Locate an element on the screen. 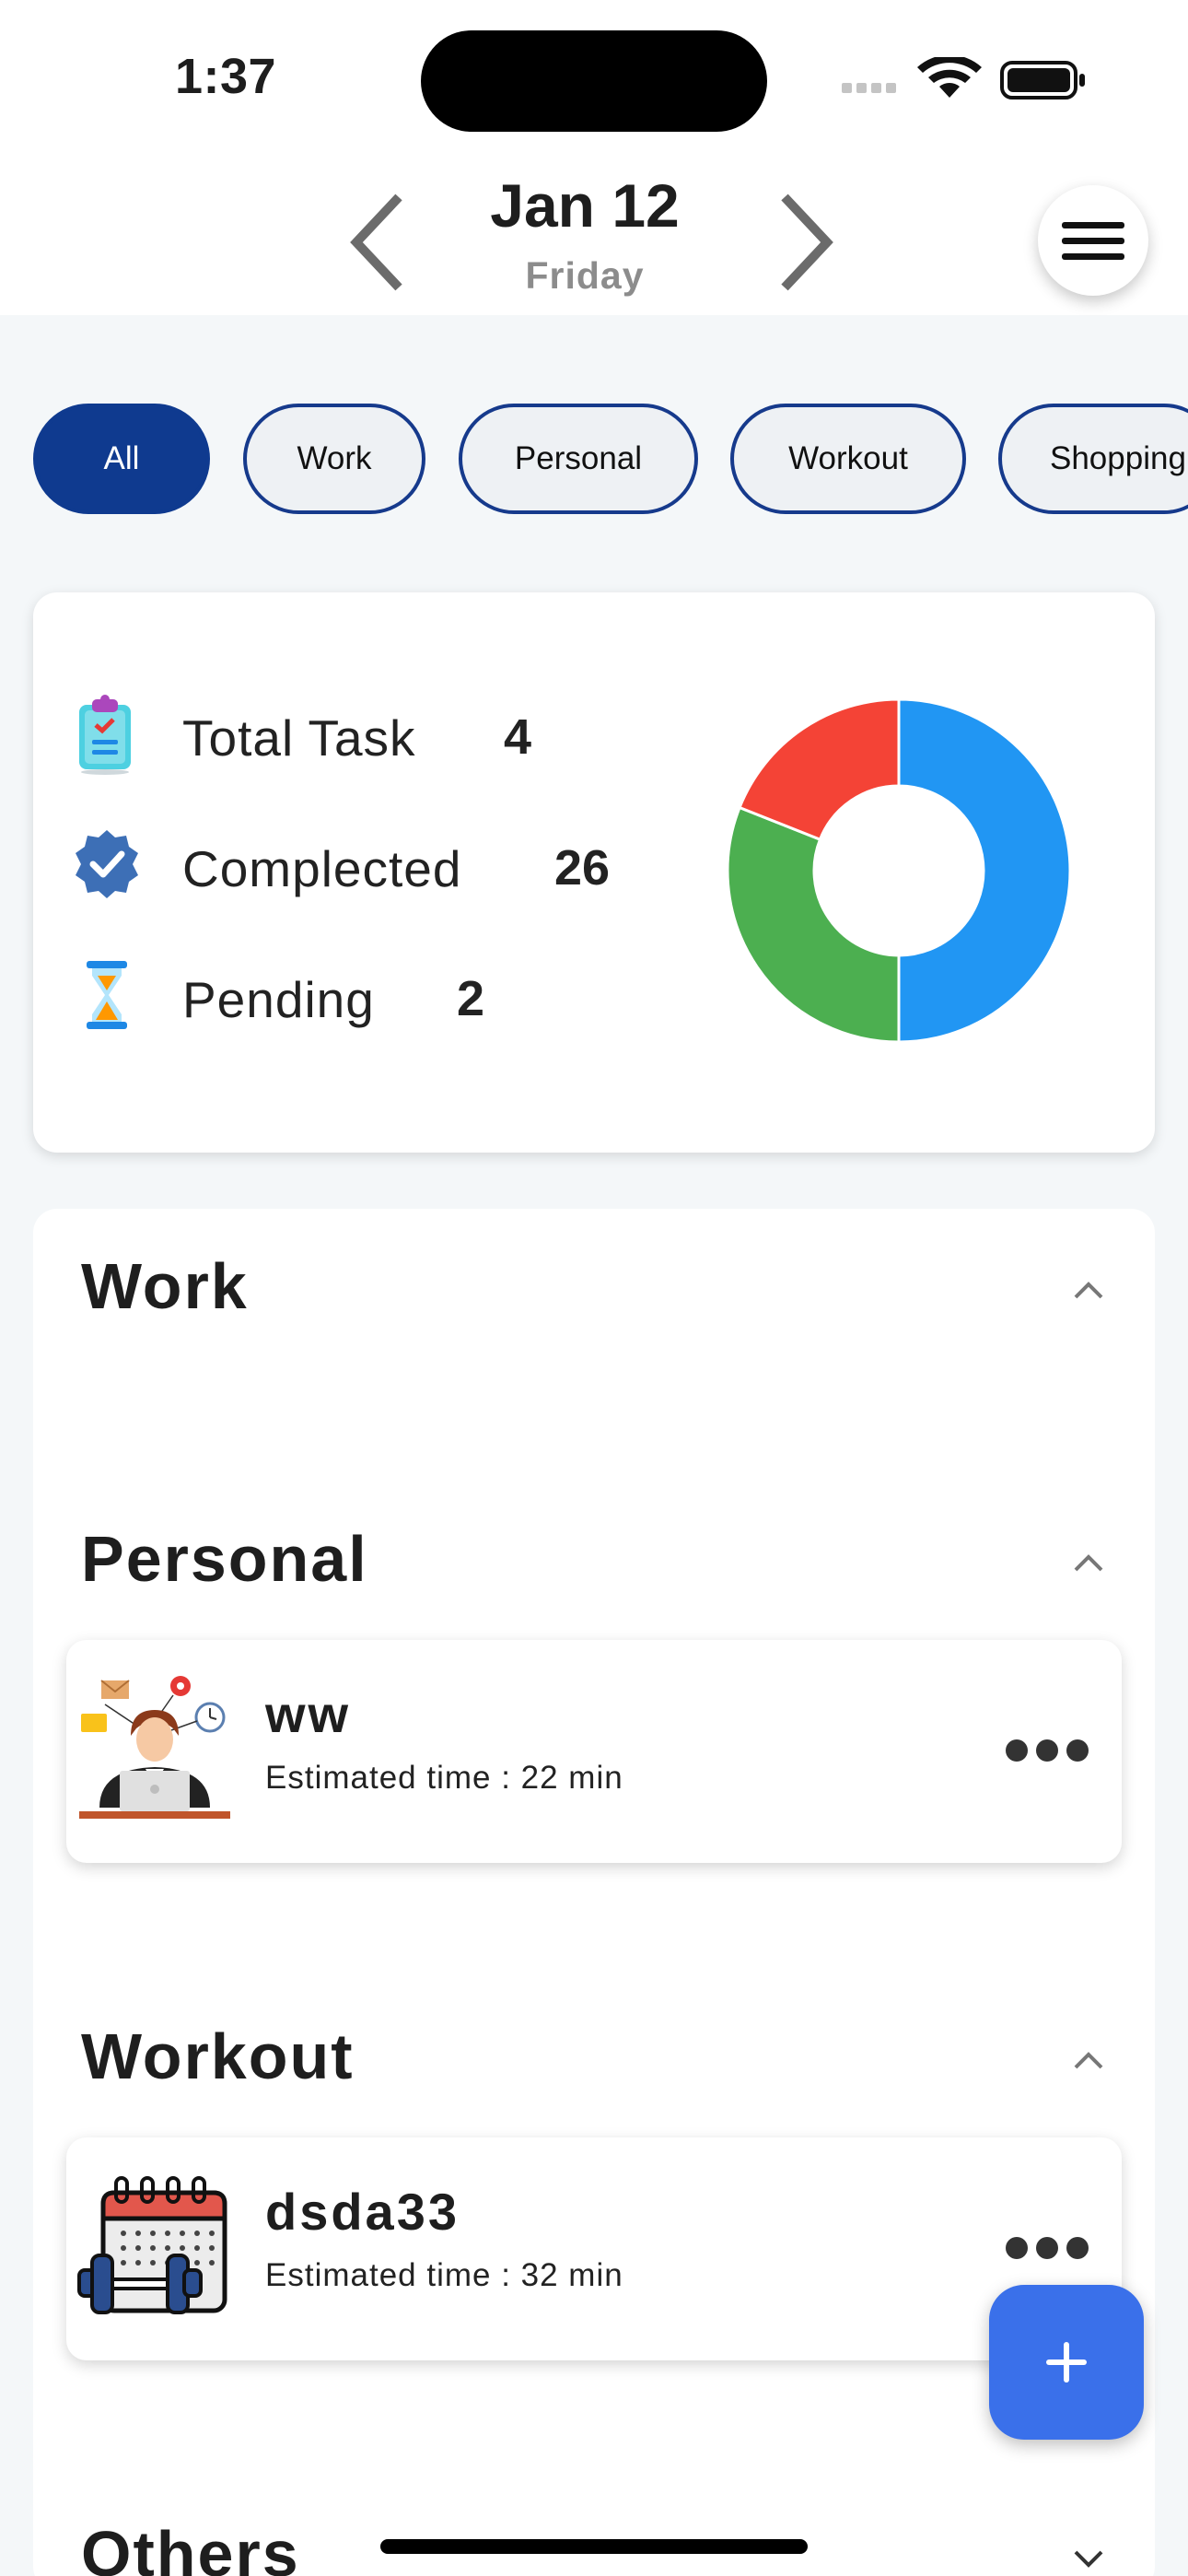 The image size is (1188, 2576). workout-calendar-dumbbell-icon is located at coordinates (152, 2245).